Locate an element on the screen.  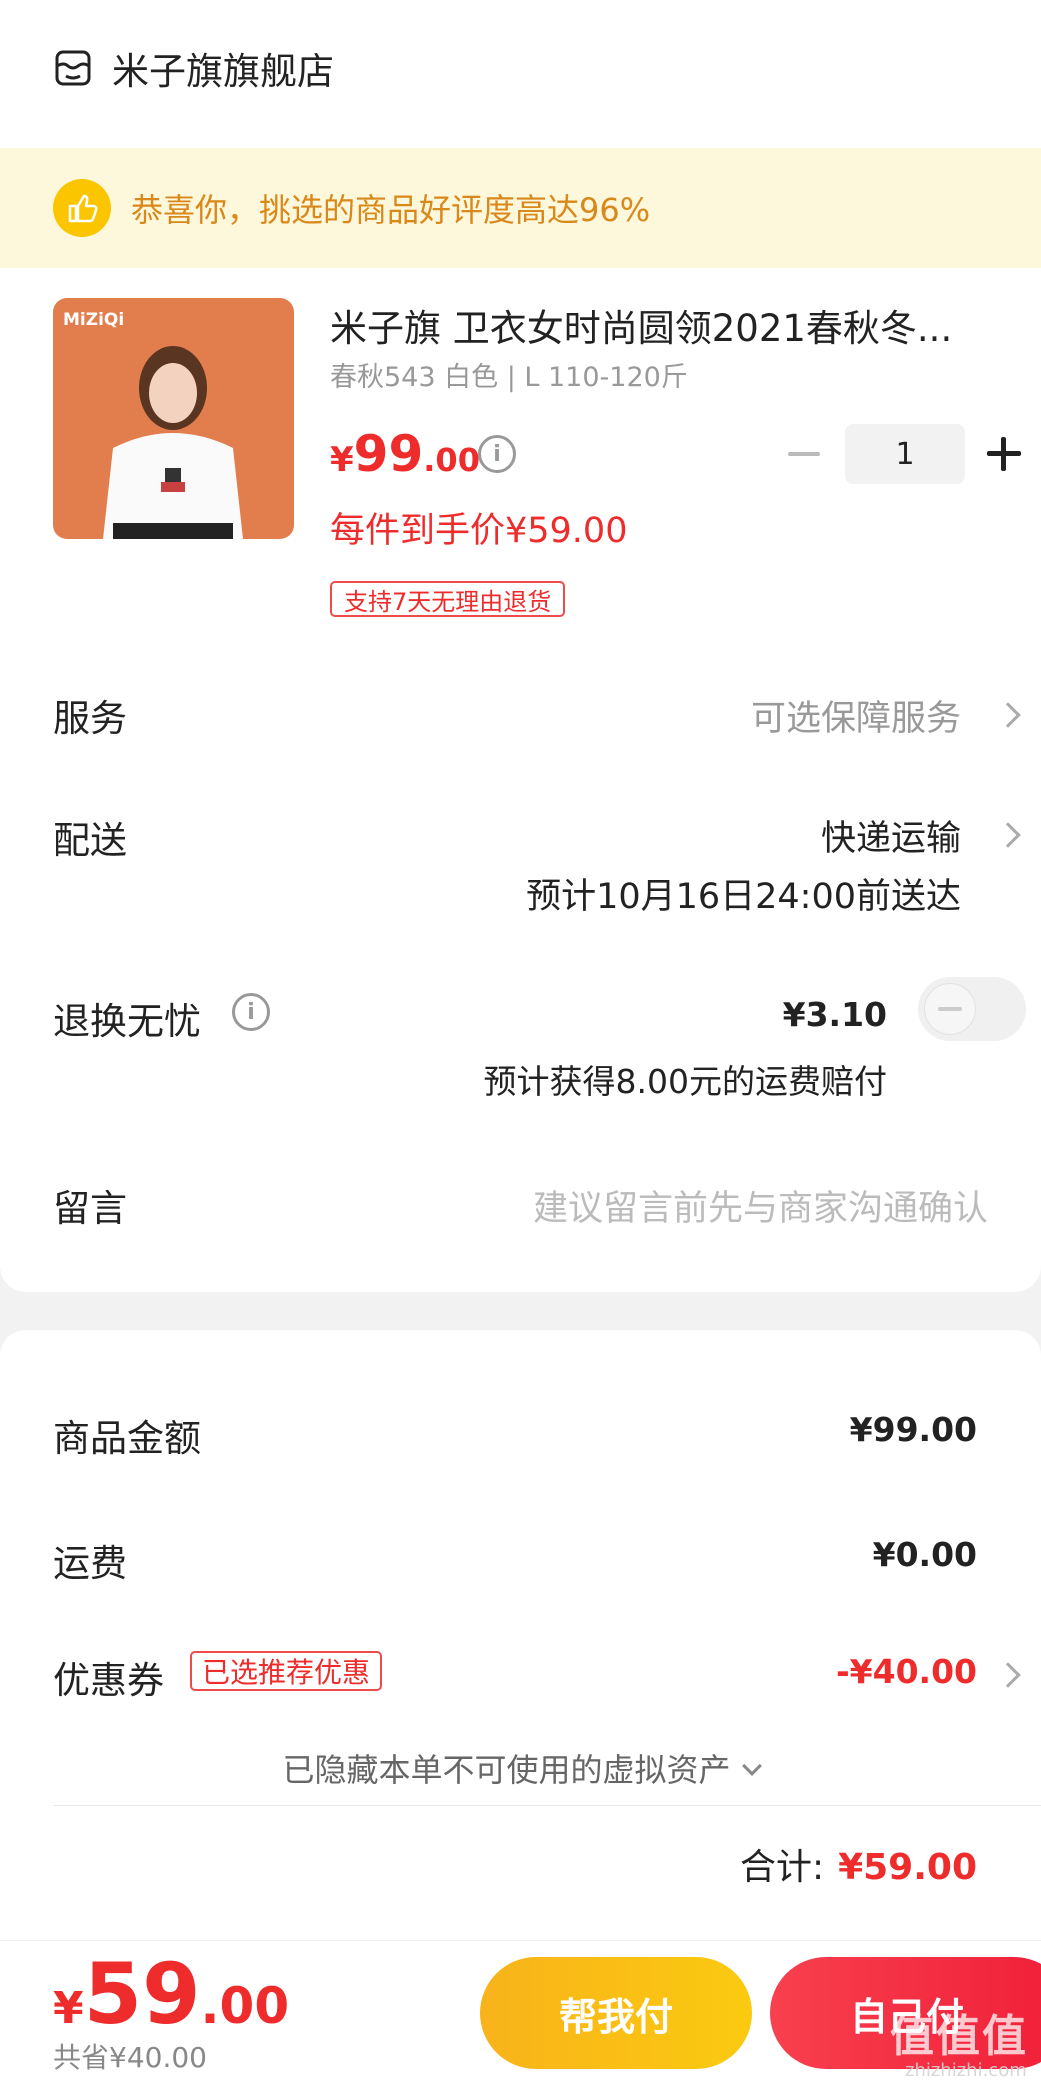
price-symbol: ¥ is located at coordinates (342, 460).